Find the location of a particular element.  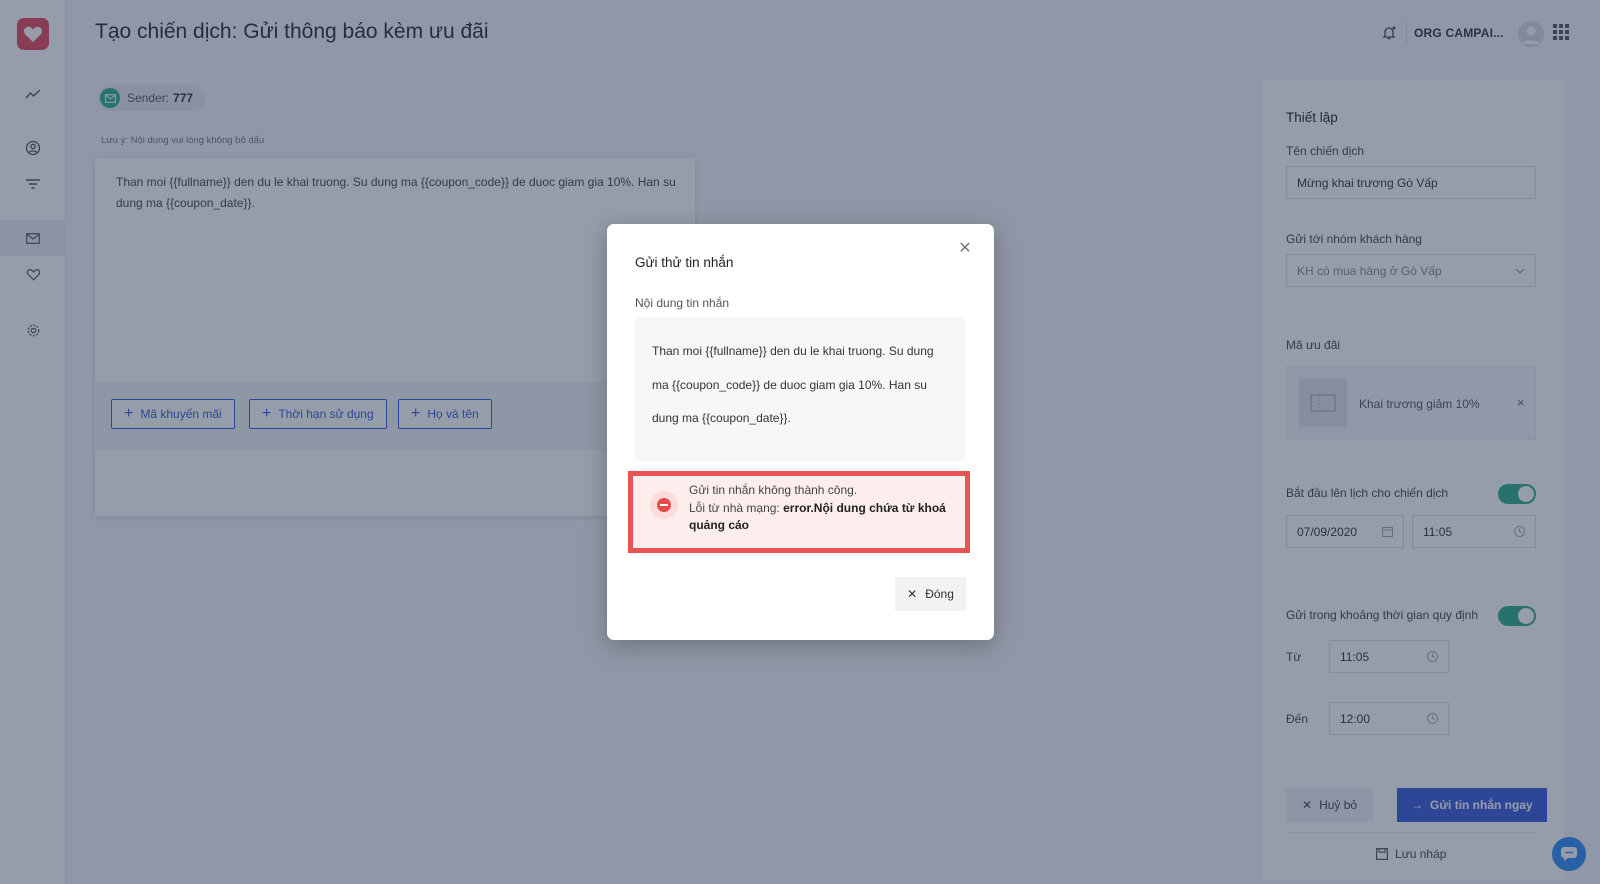

dialog-close-icon: ✕ is located at coordinates (965, 248).